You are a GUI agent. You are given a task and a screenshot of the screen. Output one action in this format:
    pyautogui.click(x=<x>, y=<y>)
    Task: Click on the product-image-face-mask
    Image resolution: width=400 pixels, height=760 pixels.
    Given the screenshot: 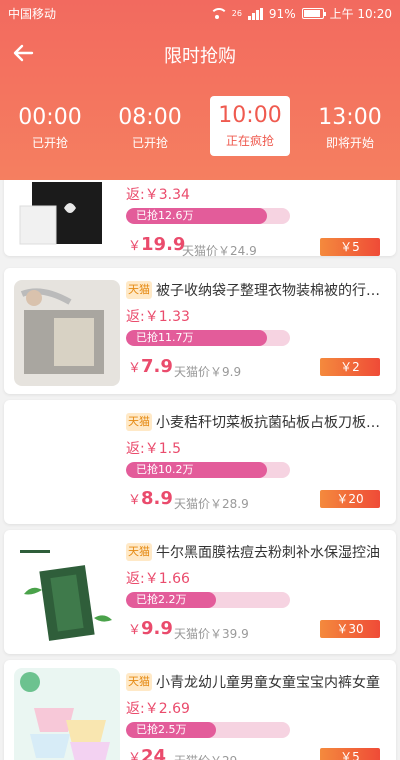 What is the action you would take?
    pyautogui.click(x=67, y=593)
    